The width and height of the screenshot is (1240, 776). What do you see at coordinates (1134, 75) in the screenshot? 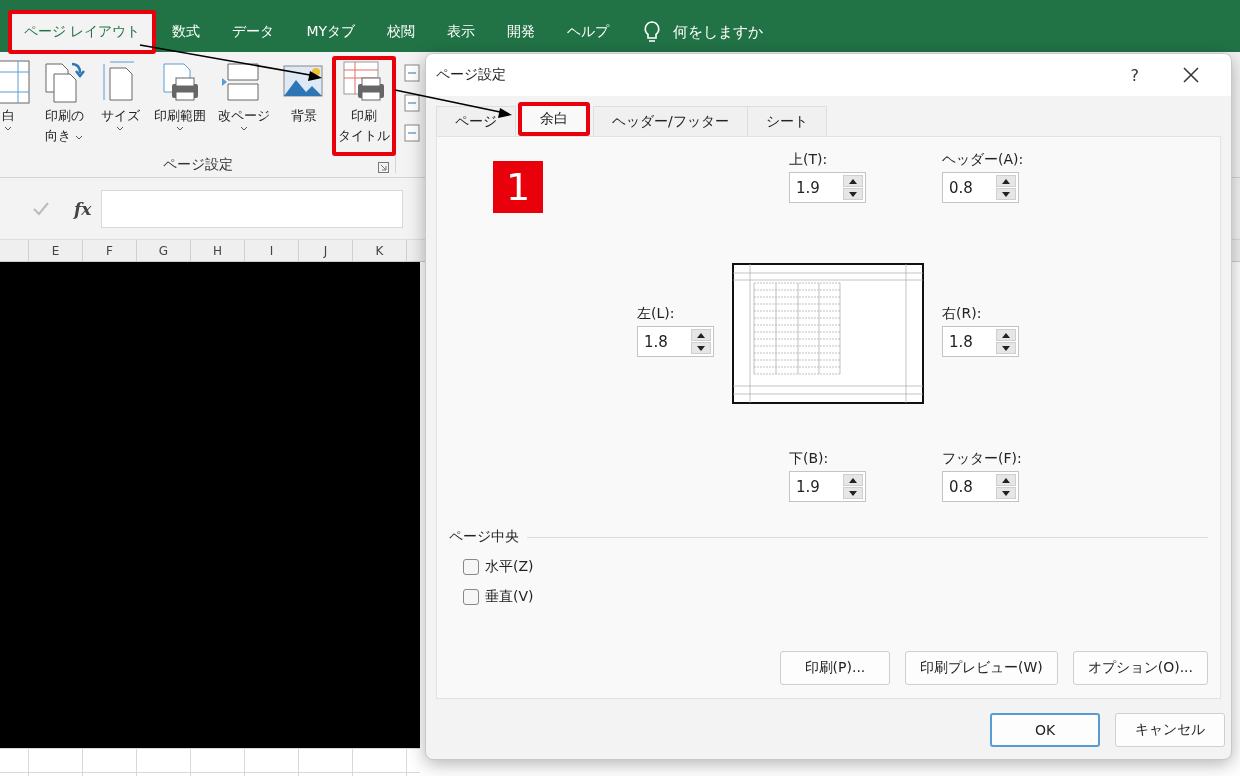
I see `help-button: ?` at bounding box center [1134, 75].